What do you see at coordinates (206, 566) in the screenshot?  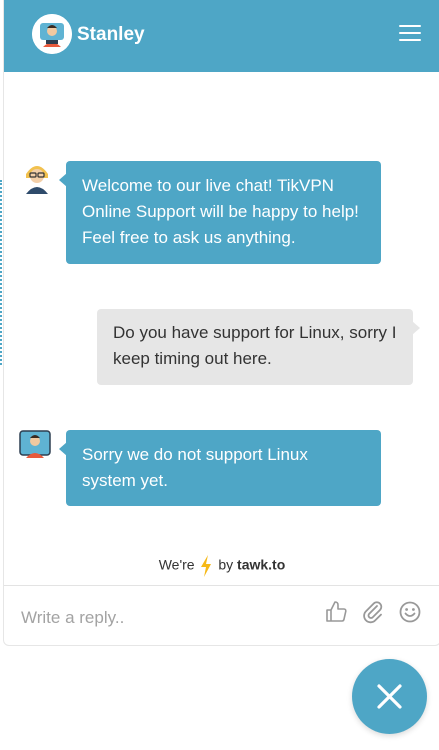 I see `lightning-bolt-icon` at bounding box center [206, 566].